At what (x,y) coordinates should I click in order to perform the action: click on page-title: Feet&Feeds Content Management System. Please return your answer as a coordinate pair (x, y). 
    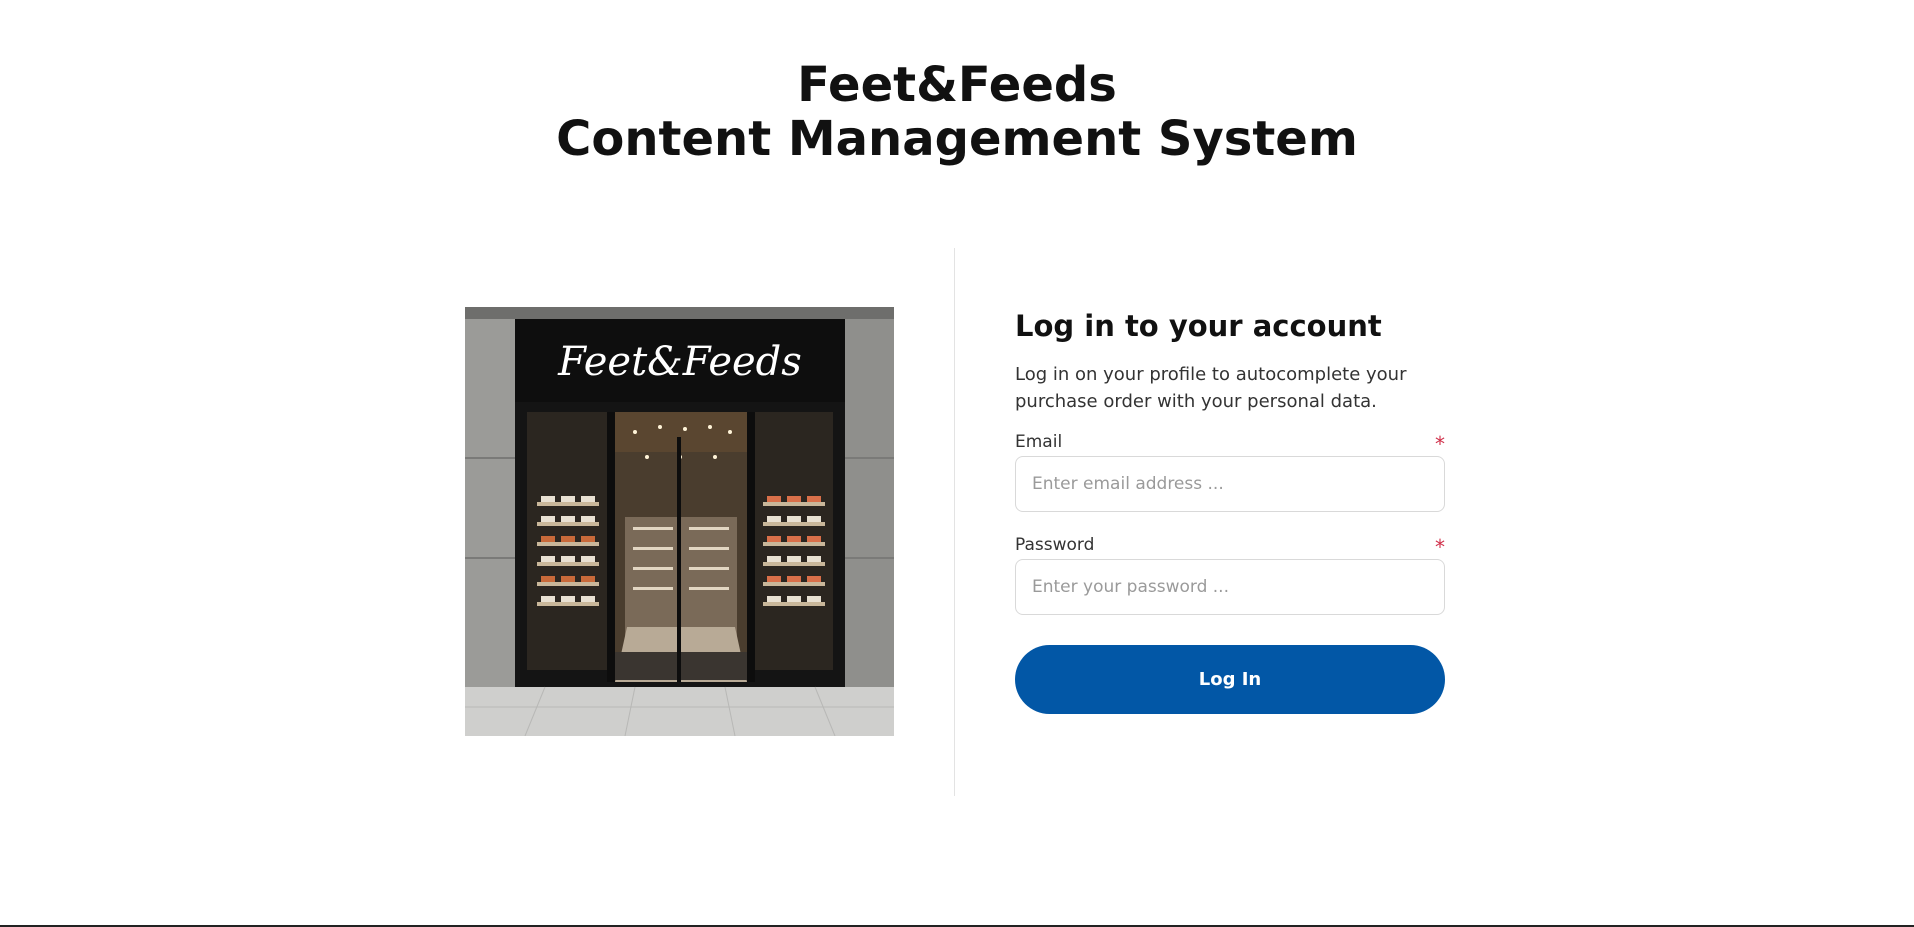
    Looking at the image, I should click on (957, 112).